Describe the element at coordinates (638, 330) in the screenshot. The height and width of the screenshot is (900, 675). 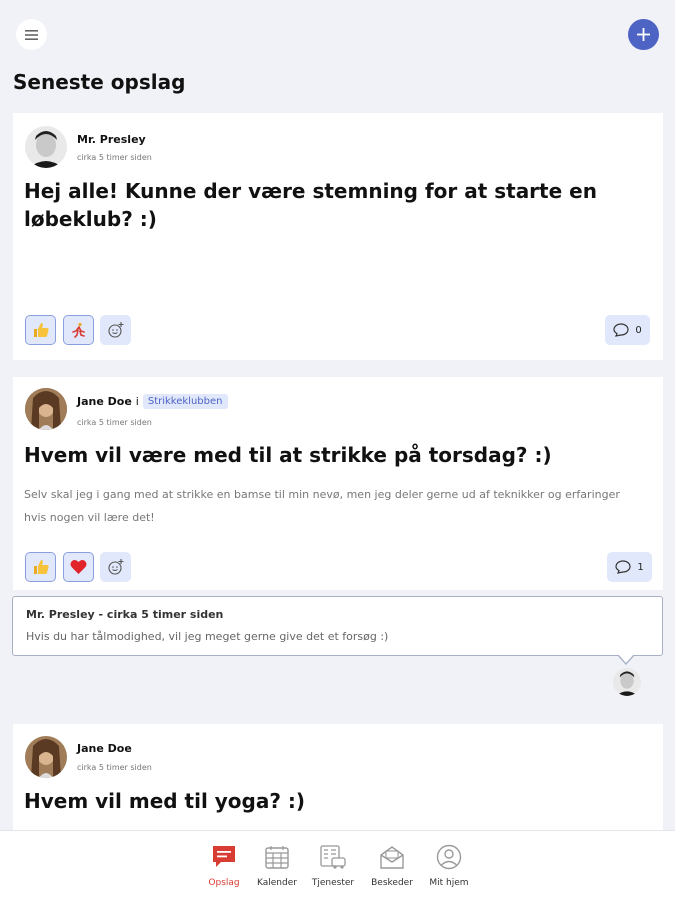
I see `comment-count: 0` at that location.